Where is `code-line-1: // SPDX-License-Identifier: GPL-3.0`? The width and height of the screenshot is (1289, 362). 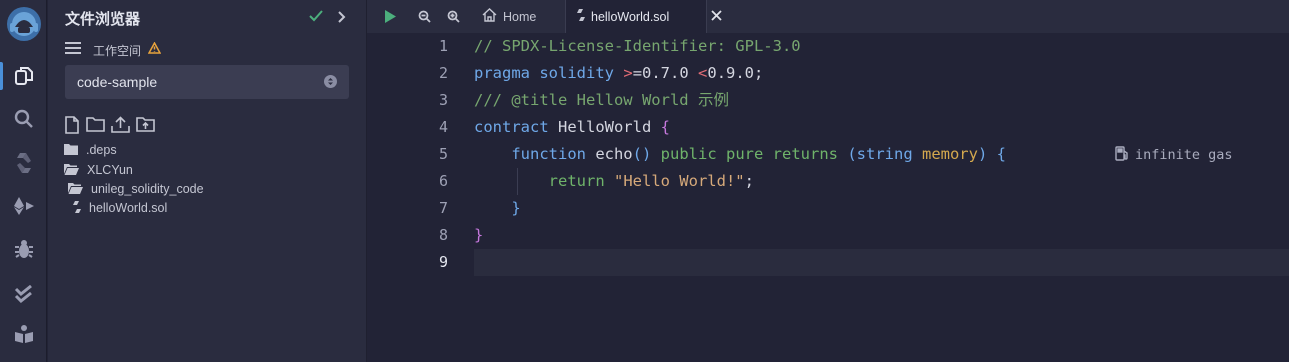 code-line-1: // SPDX-License-Identifier: GPL-3.0 is located at coordinates (637, 46).